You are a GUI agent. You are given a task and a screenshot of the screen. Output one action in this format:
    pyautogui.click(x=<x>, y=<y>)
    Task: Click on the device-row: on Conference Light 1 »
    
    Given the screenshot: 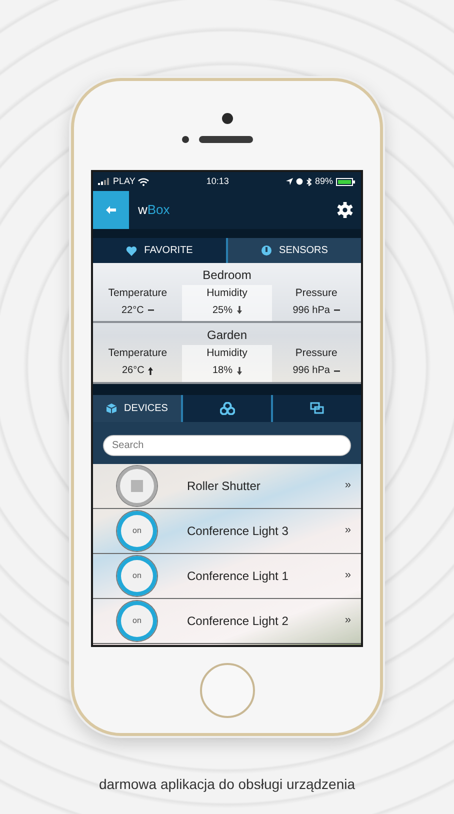 What is the action you would take?
    pyautogui.click(x=227, y=576)
    